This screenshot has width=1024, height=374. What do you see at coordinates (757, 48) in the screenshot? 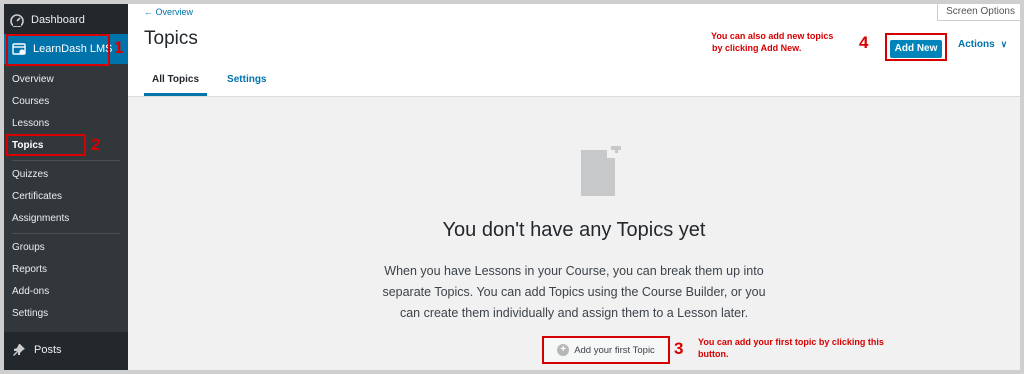
I see `annotation-note-line: by clicking Add New.` at bounding box center [757, 48].